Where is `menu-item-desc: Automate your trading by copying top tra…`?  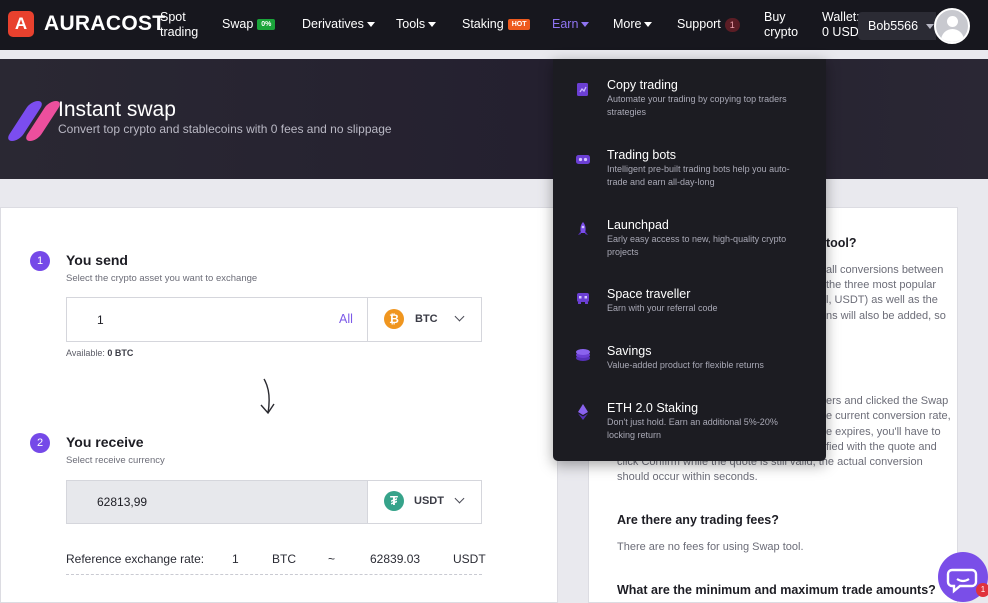
menu-item-desc: Automate your trading by copying top tra… is located at coordinates (697, 105).